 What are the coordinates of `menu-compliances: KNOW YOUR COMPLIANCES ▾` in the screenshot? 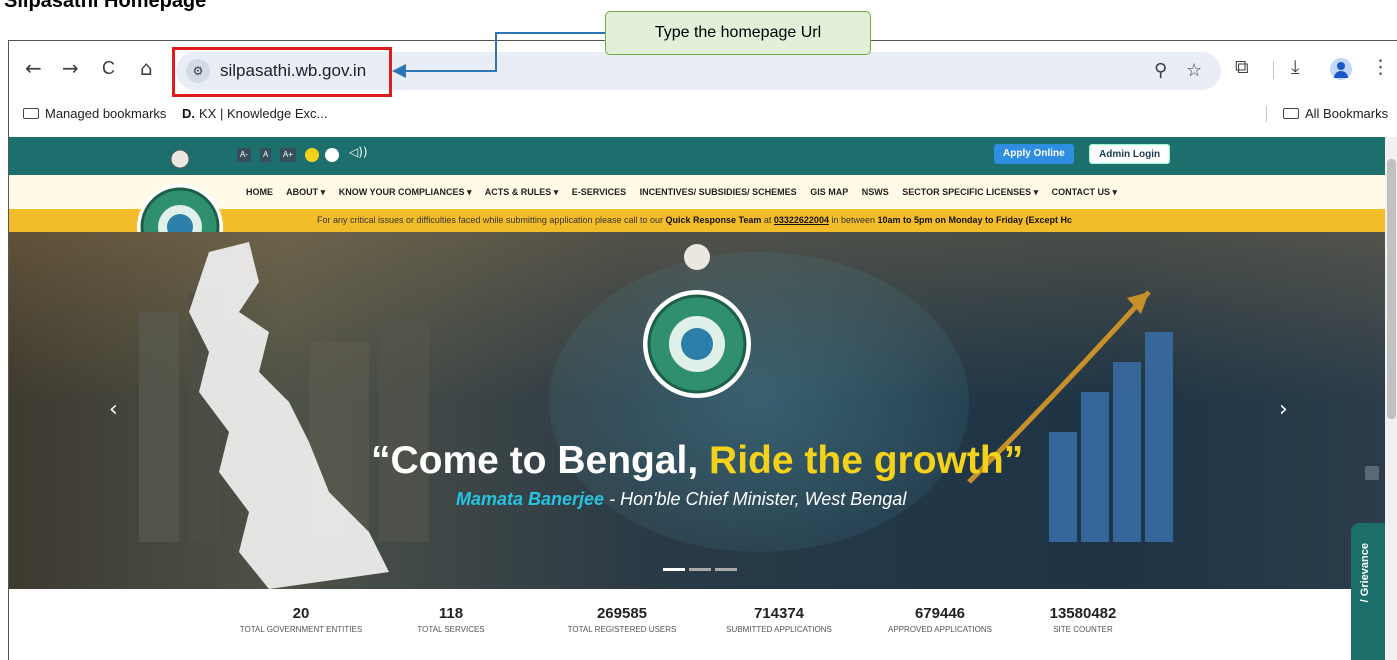 It's located at (405, 192).